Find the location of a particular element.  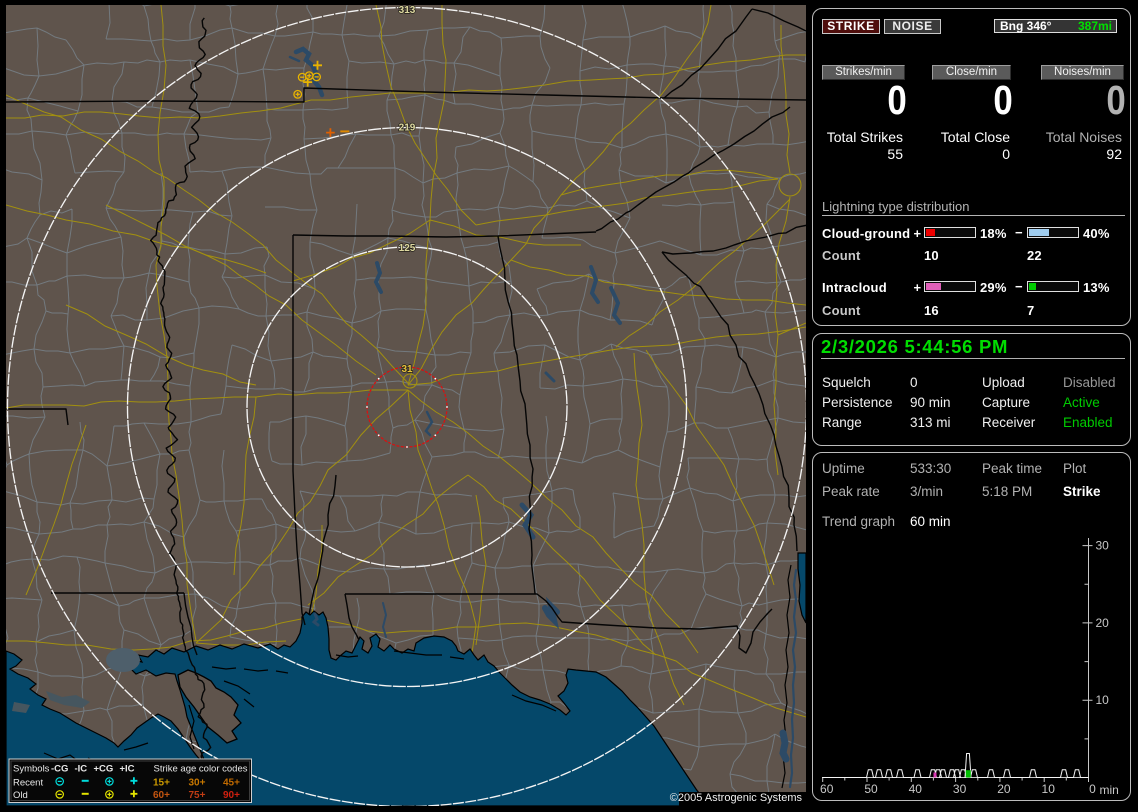

svg-text: 0 is located at coordinates (1092, 789).